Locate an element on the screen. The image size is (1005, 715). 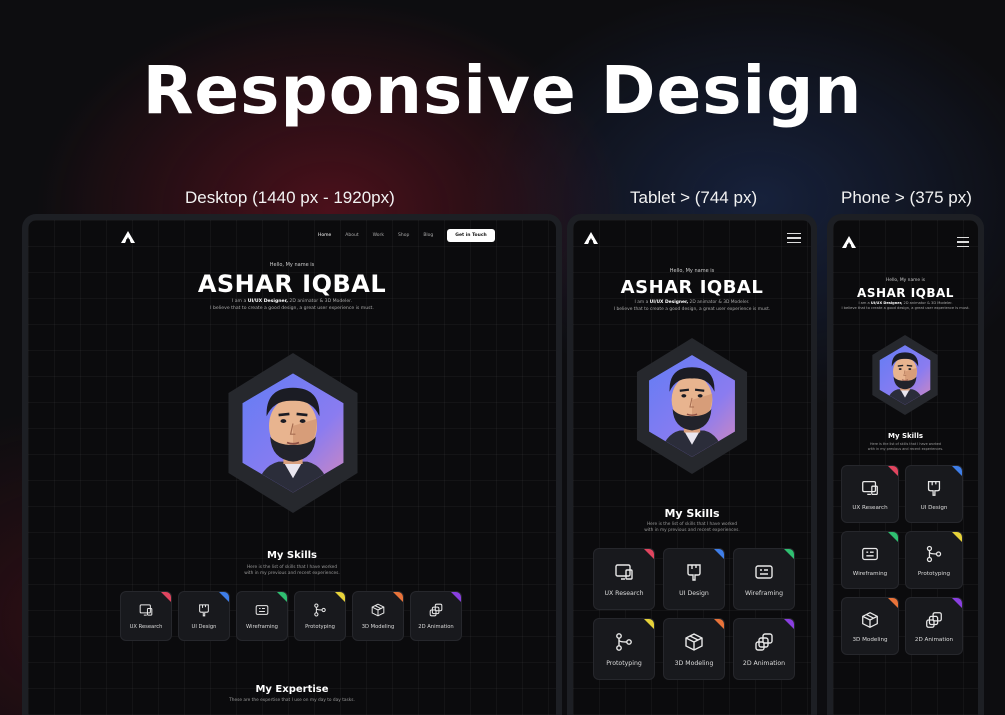
desktop-nav: Home About Work Shop Blog Get in Touch is located at coordinates (406, 235).